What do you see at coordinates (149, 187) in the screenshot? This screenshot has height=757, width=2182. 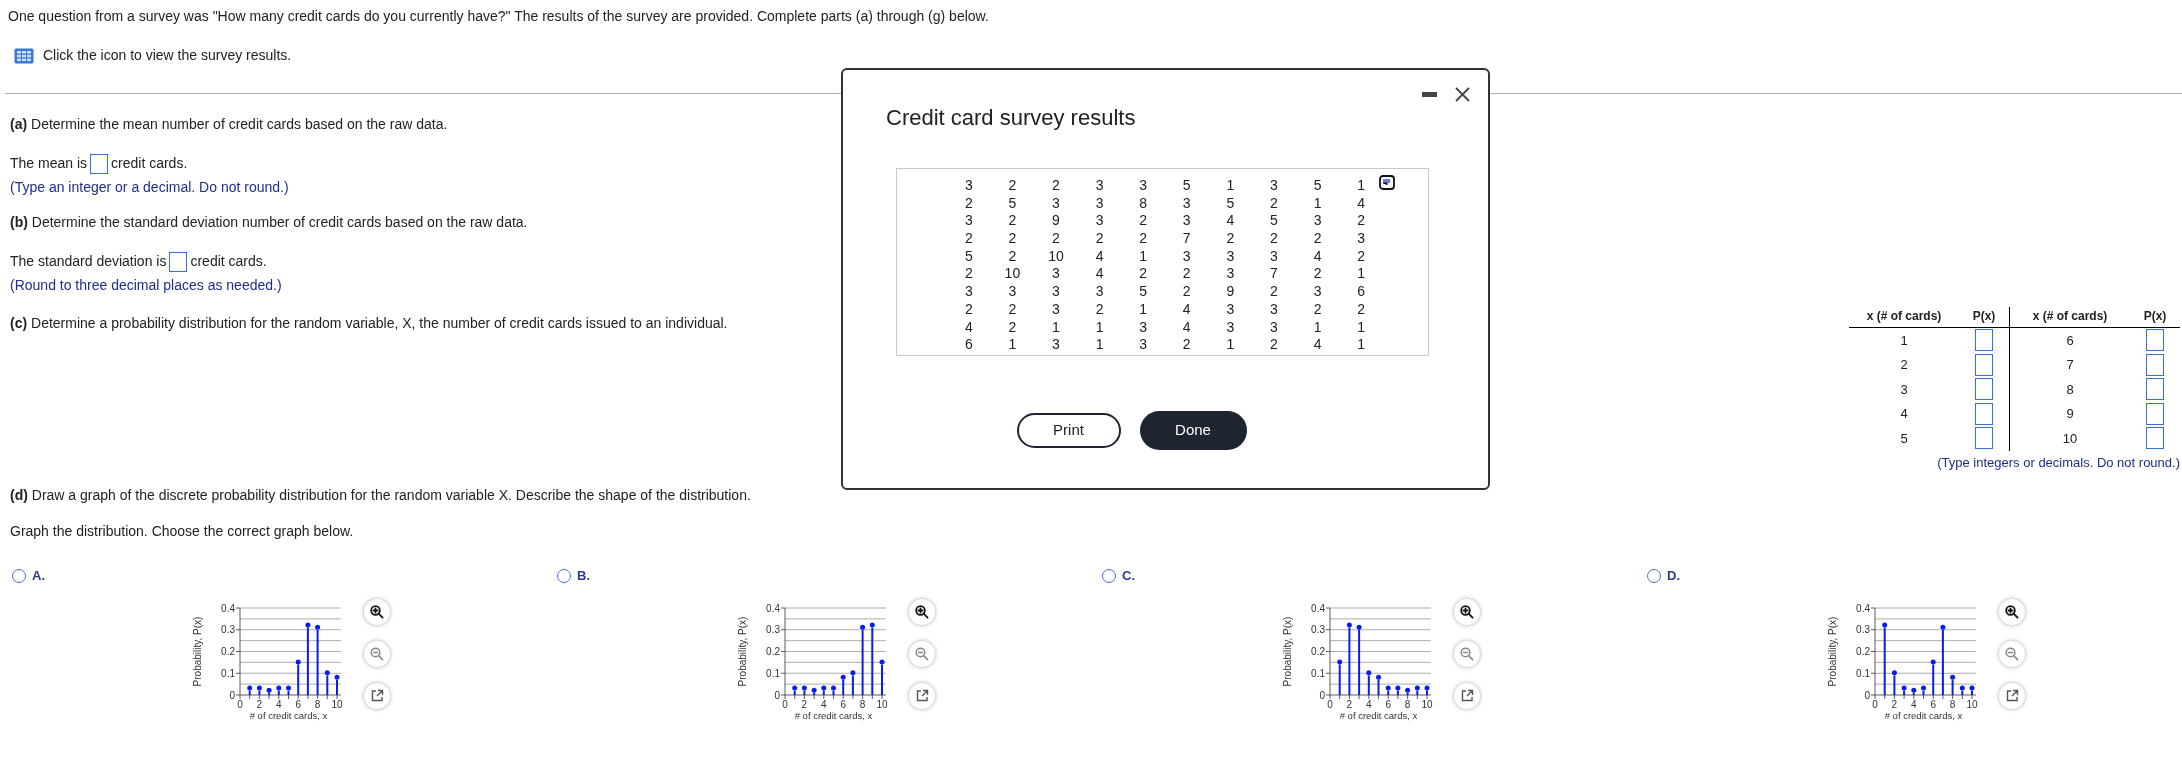 I see `hint-text: (Type an integer or a decimal. Do not round.)` at bounding box center [149, 187].